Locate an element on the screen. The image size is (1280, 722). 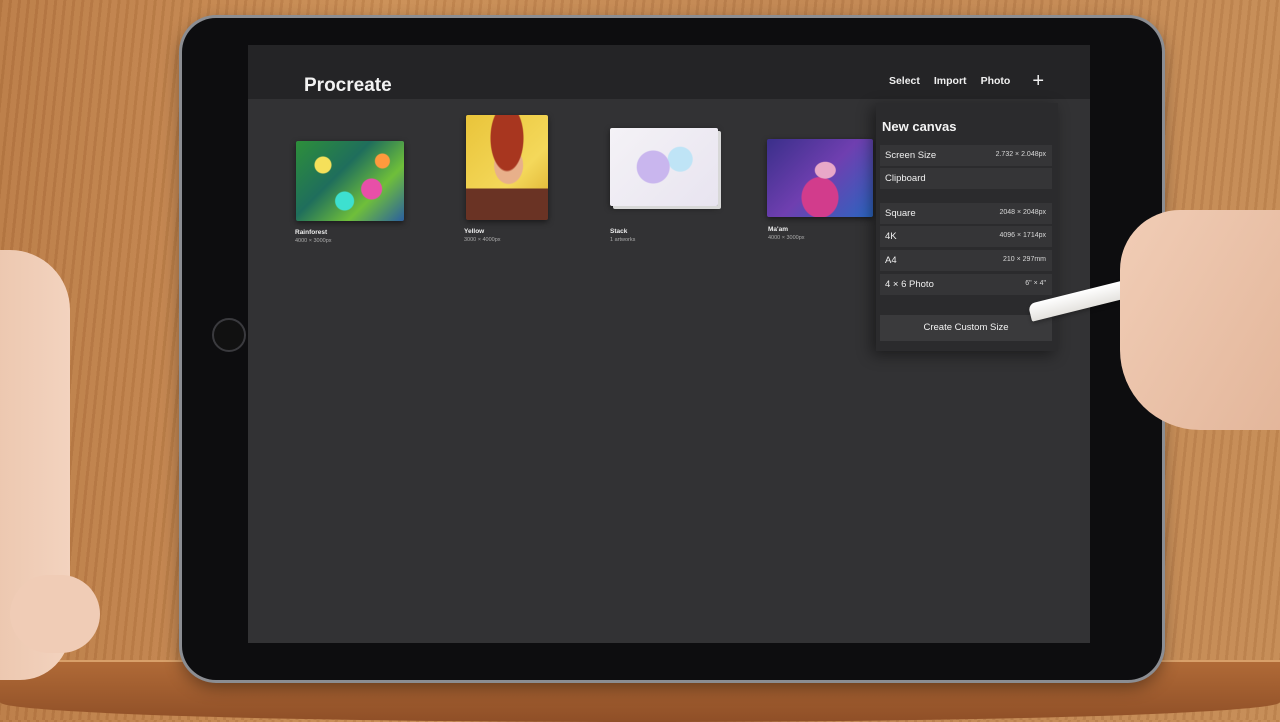
canvas-option-dimensions: 4096 × 1714px is located at coordinates (1022, 235).